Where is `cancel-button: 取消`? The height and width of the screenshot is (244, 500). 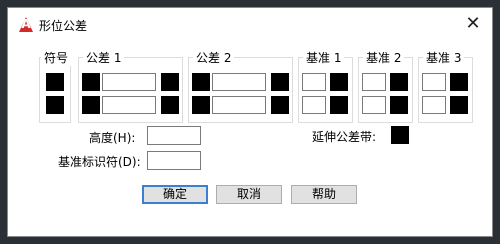 cancel-button: 取消 is located at coordinates (249, 194).